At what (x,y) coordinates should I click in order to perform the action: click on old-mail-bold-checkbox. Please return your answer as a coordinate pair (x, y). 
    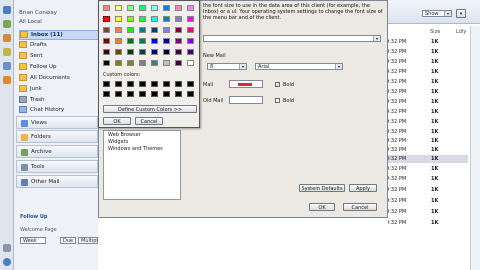
    Looking at the image, I should click on (277, 100).